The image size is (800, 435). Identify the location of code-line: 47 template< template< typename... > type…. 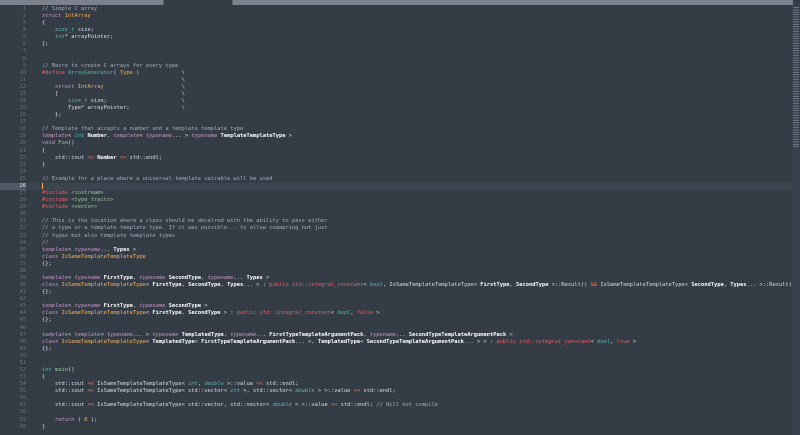
(400, 335).